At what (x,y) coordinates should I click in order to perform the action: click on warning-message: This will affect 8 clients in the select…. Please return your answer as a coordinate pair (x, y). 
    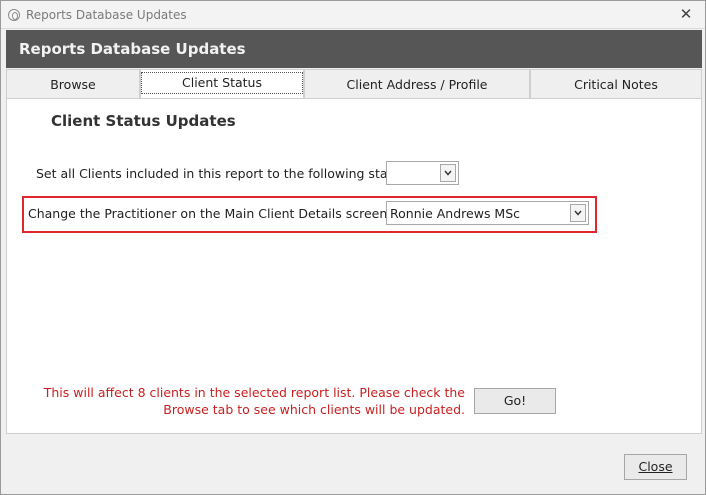
    Looking at the image, I should click on (254, 401).